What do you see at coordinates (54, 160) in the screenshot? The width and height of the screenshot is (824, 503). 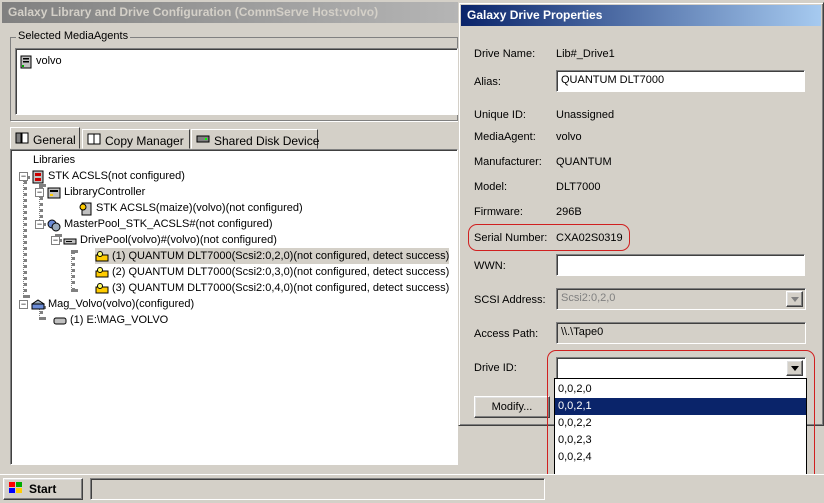 I see `tree-root-libraries: Libraries` at bounding box center [54, 160].